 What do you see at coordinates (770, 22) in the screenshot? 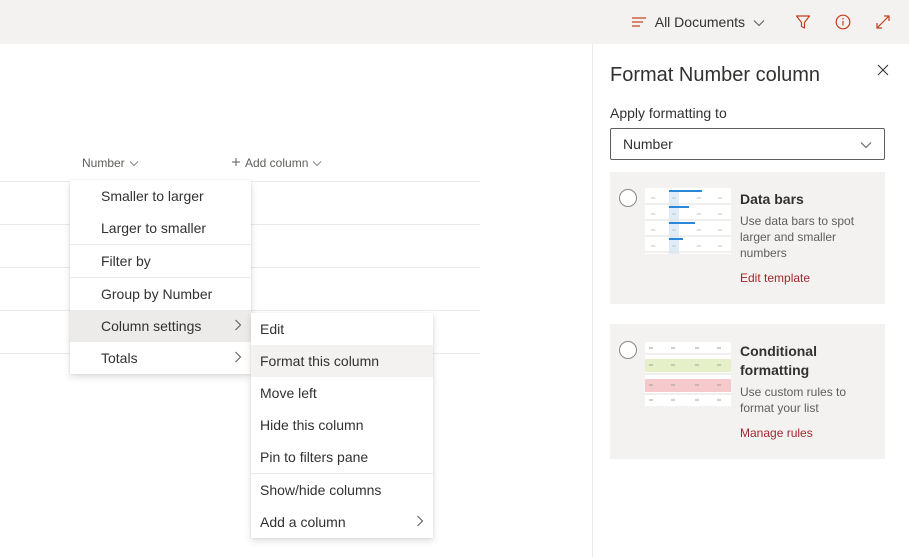
I see `command-bar-right: All Documents` at bounding box center [770, 22].